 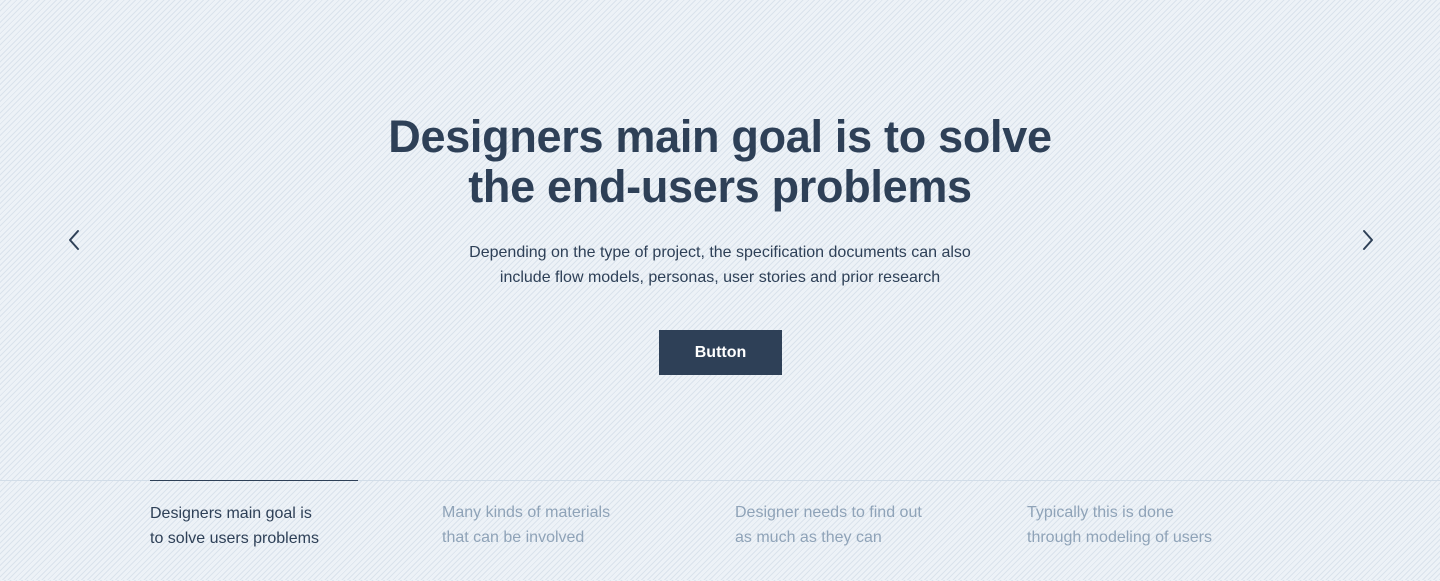 What do you see at coordinates (231, 513) in the screenshot?
I see `tab-label-line-1: Designers main goal is` at bounding box center [231, 513].